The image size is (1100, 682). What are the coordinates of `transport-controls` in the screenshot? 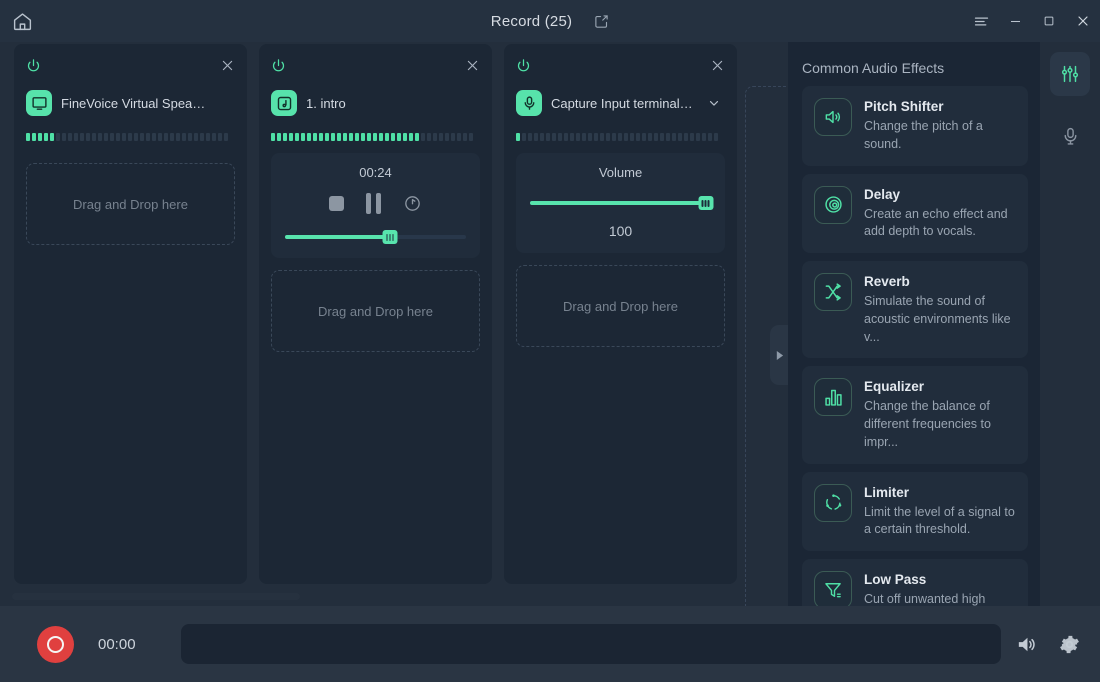 It's located at (375, 203).